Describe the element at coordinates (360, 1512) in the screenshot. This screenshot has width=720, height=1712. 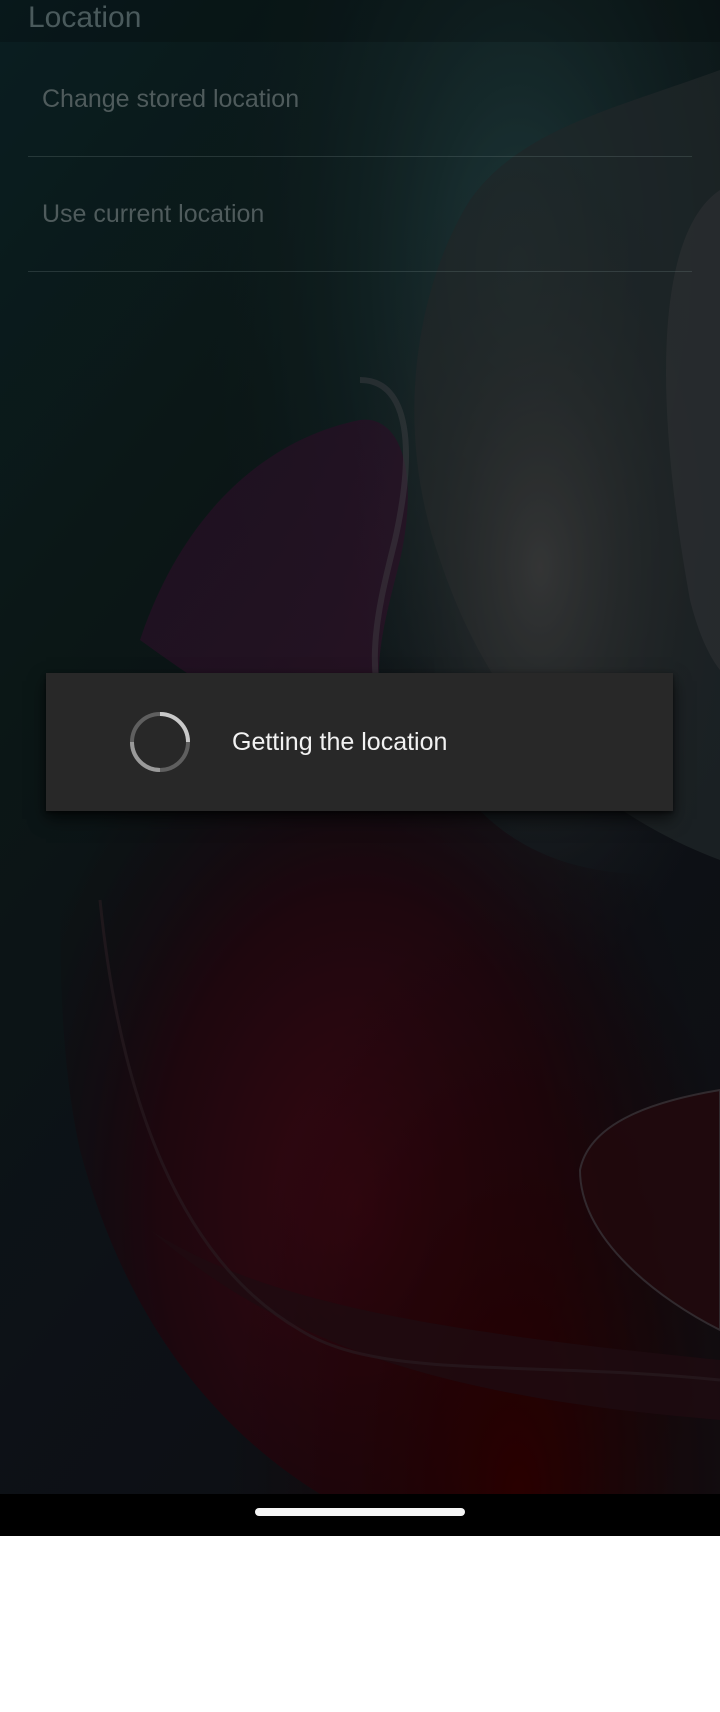
I see `home-gesture-handle` at that location.